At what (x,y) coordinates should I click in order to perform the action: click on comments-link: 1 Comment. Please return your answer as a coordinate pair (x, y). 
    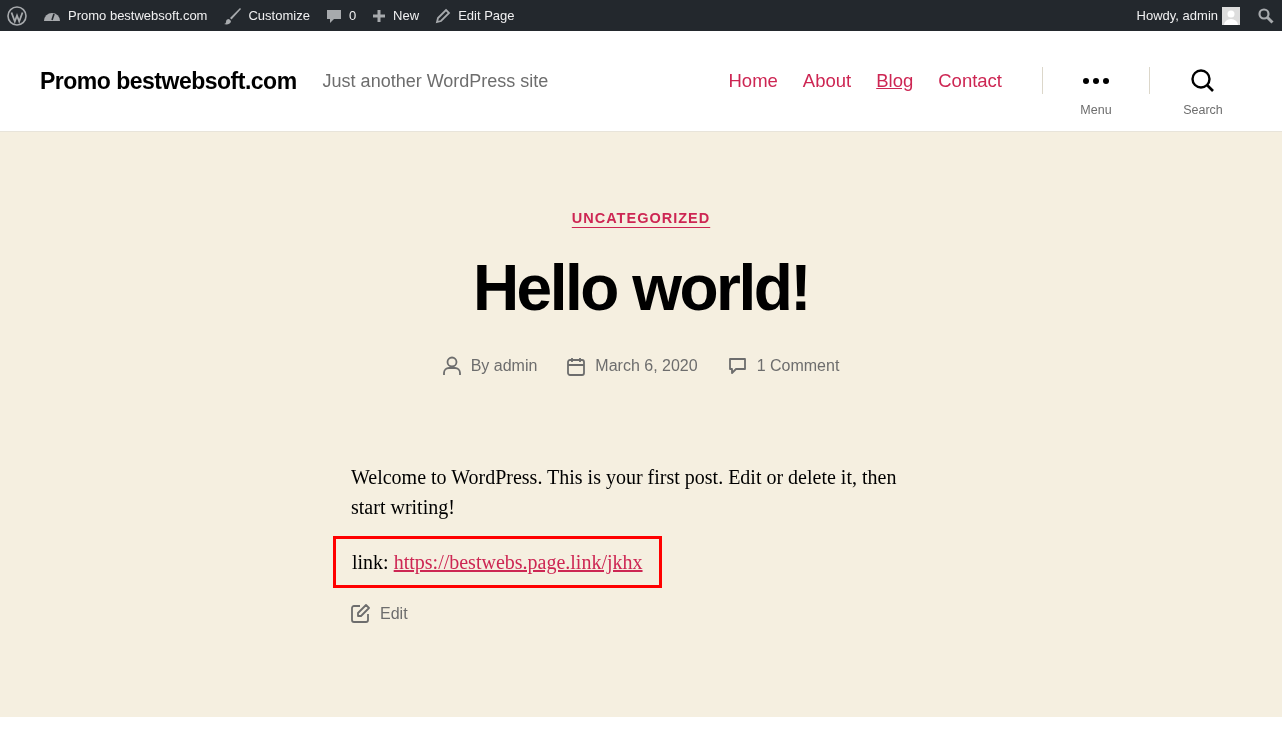
    Looking at the image, I should click on (798, 366).